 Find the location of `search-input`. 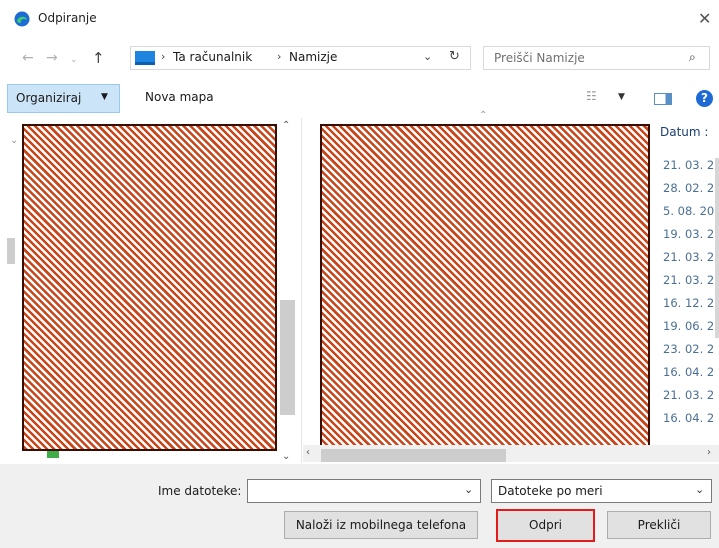

search-input is located at coordinates (579, 58).